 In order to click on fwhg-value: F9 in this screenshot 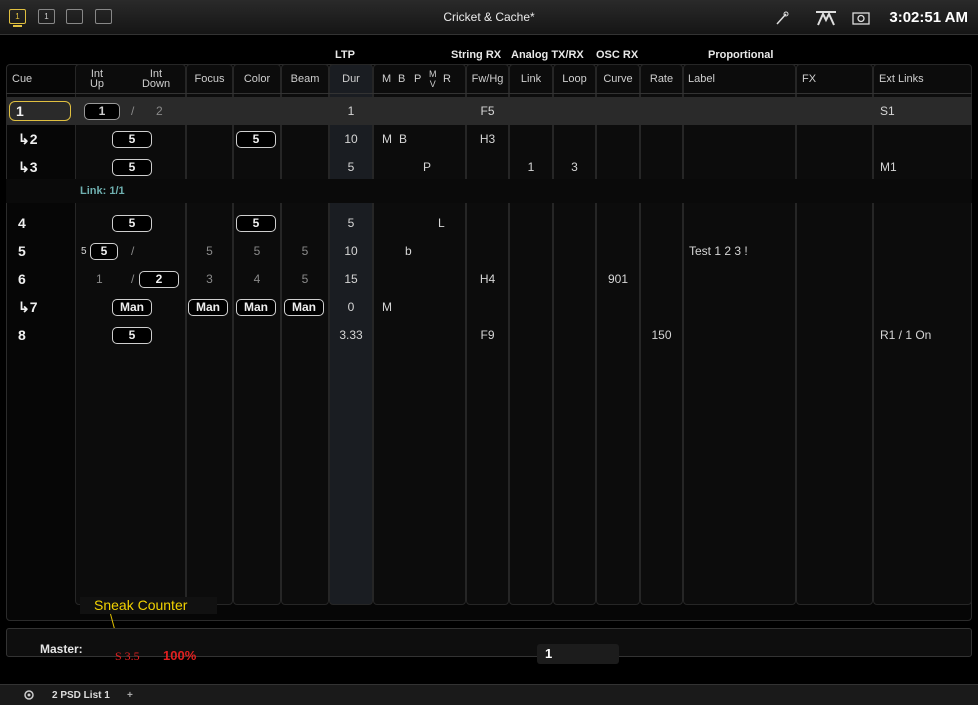, I will do `click(487, 335)`.